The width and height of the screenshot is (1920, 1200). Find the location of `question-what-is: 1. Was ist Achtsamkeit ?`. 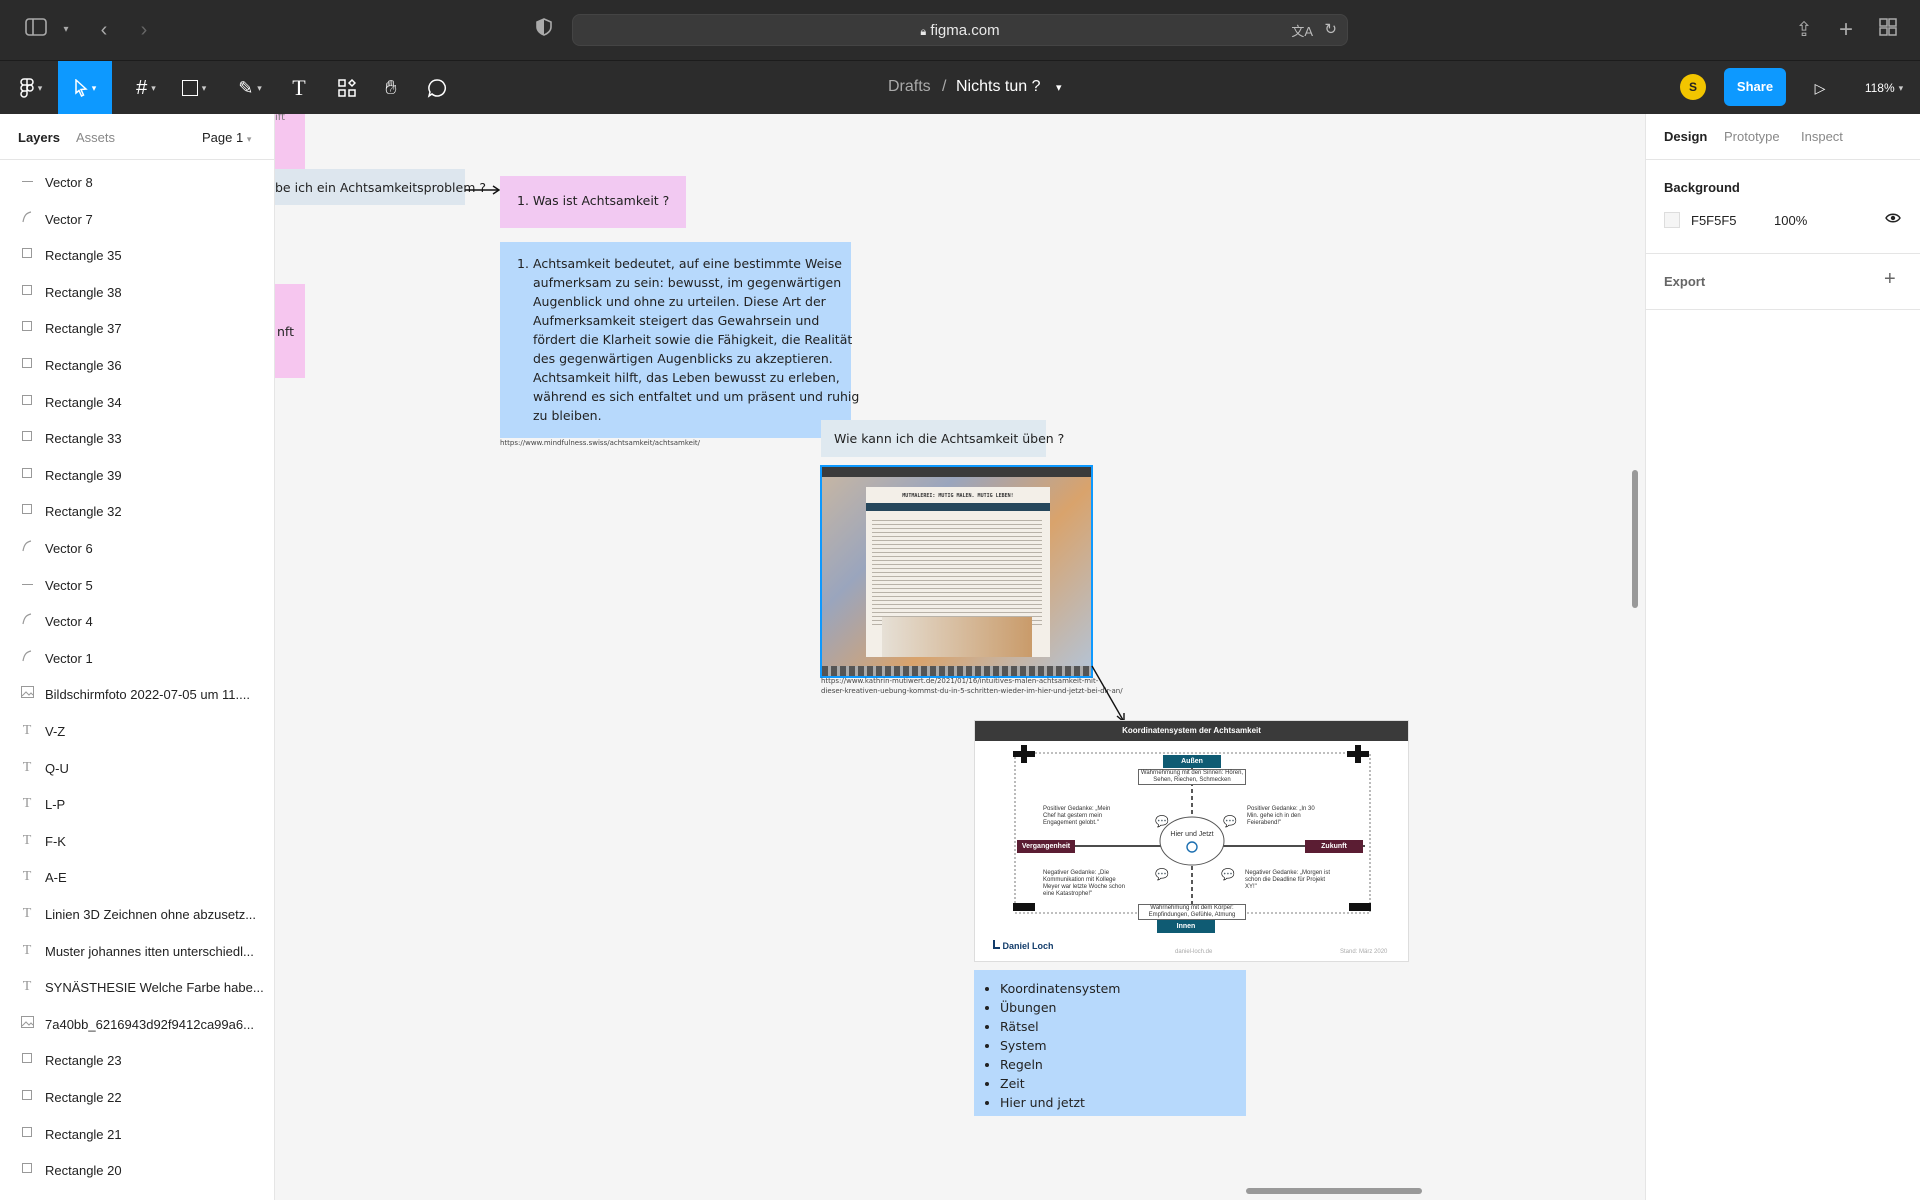

question-what-is: 1. Was ist Achtsamkeit ? is located at coordinates (593, 202).